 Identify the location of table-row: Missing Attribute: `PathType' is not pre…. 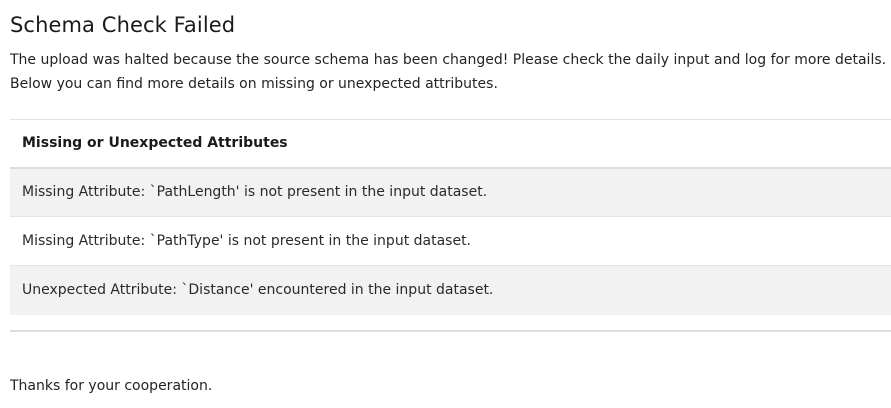
(450, 241).